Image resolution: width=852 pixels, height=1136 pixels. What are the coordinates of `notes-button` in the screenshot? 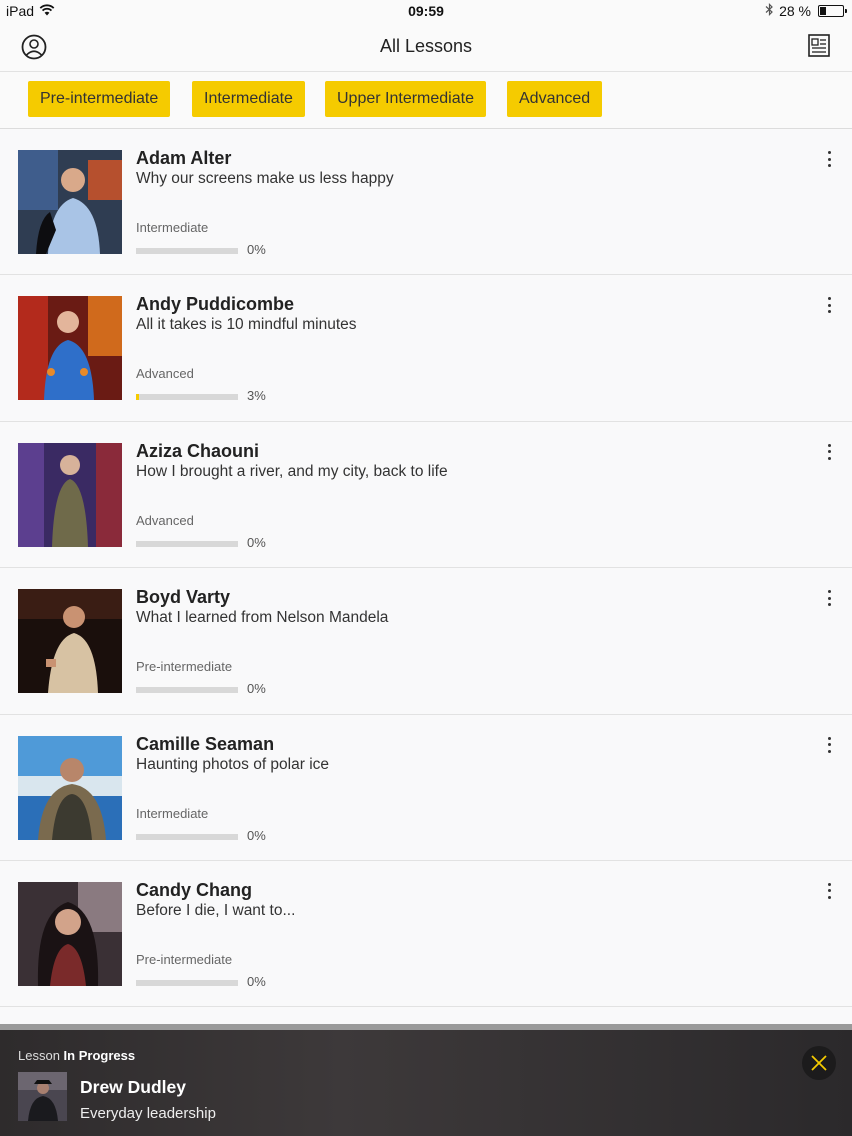 It's located at (819, 46).